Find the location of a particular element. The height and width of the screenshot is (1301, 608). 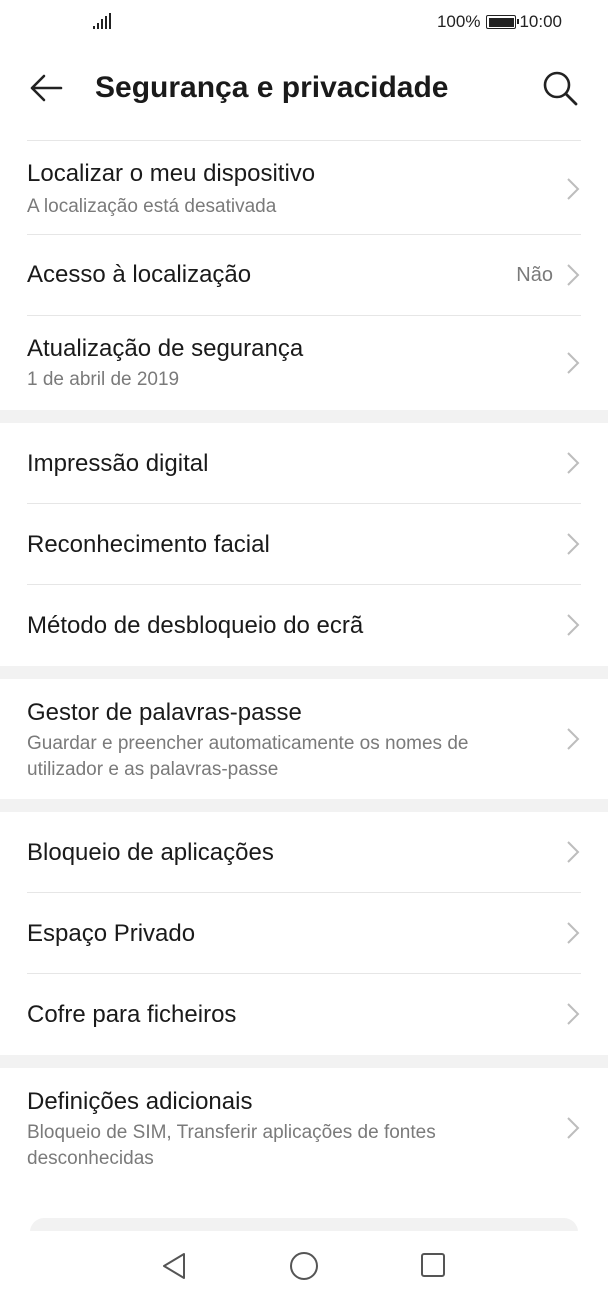

item-label: Cofre para ficheiros is located at coordinates (132, 1014).